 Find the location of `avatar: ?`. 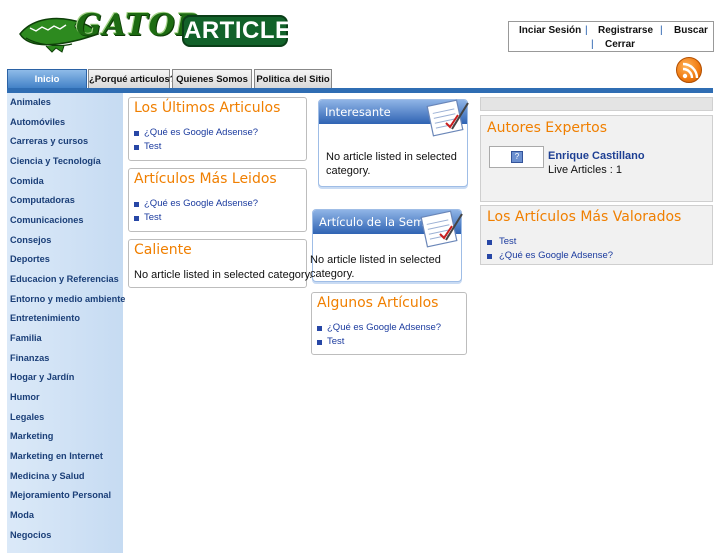

avatar: ? is located at coordinates (517, 157).